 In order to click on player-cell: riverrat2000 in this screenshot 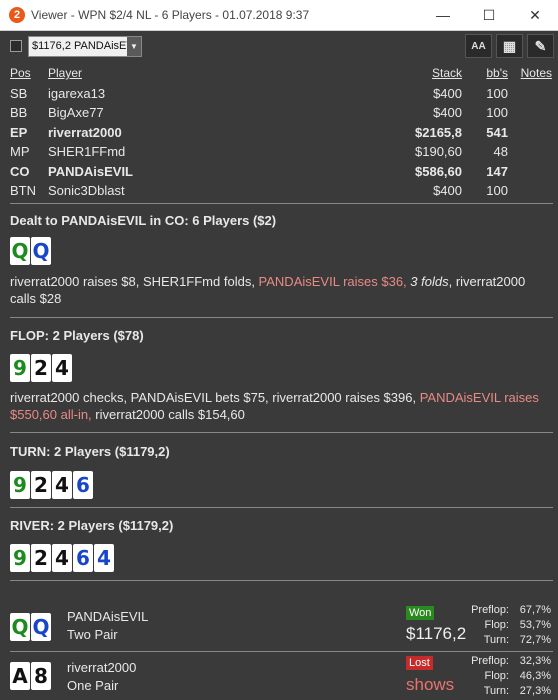, I will do `click(85, 132)`.